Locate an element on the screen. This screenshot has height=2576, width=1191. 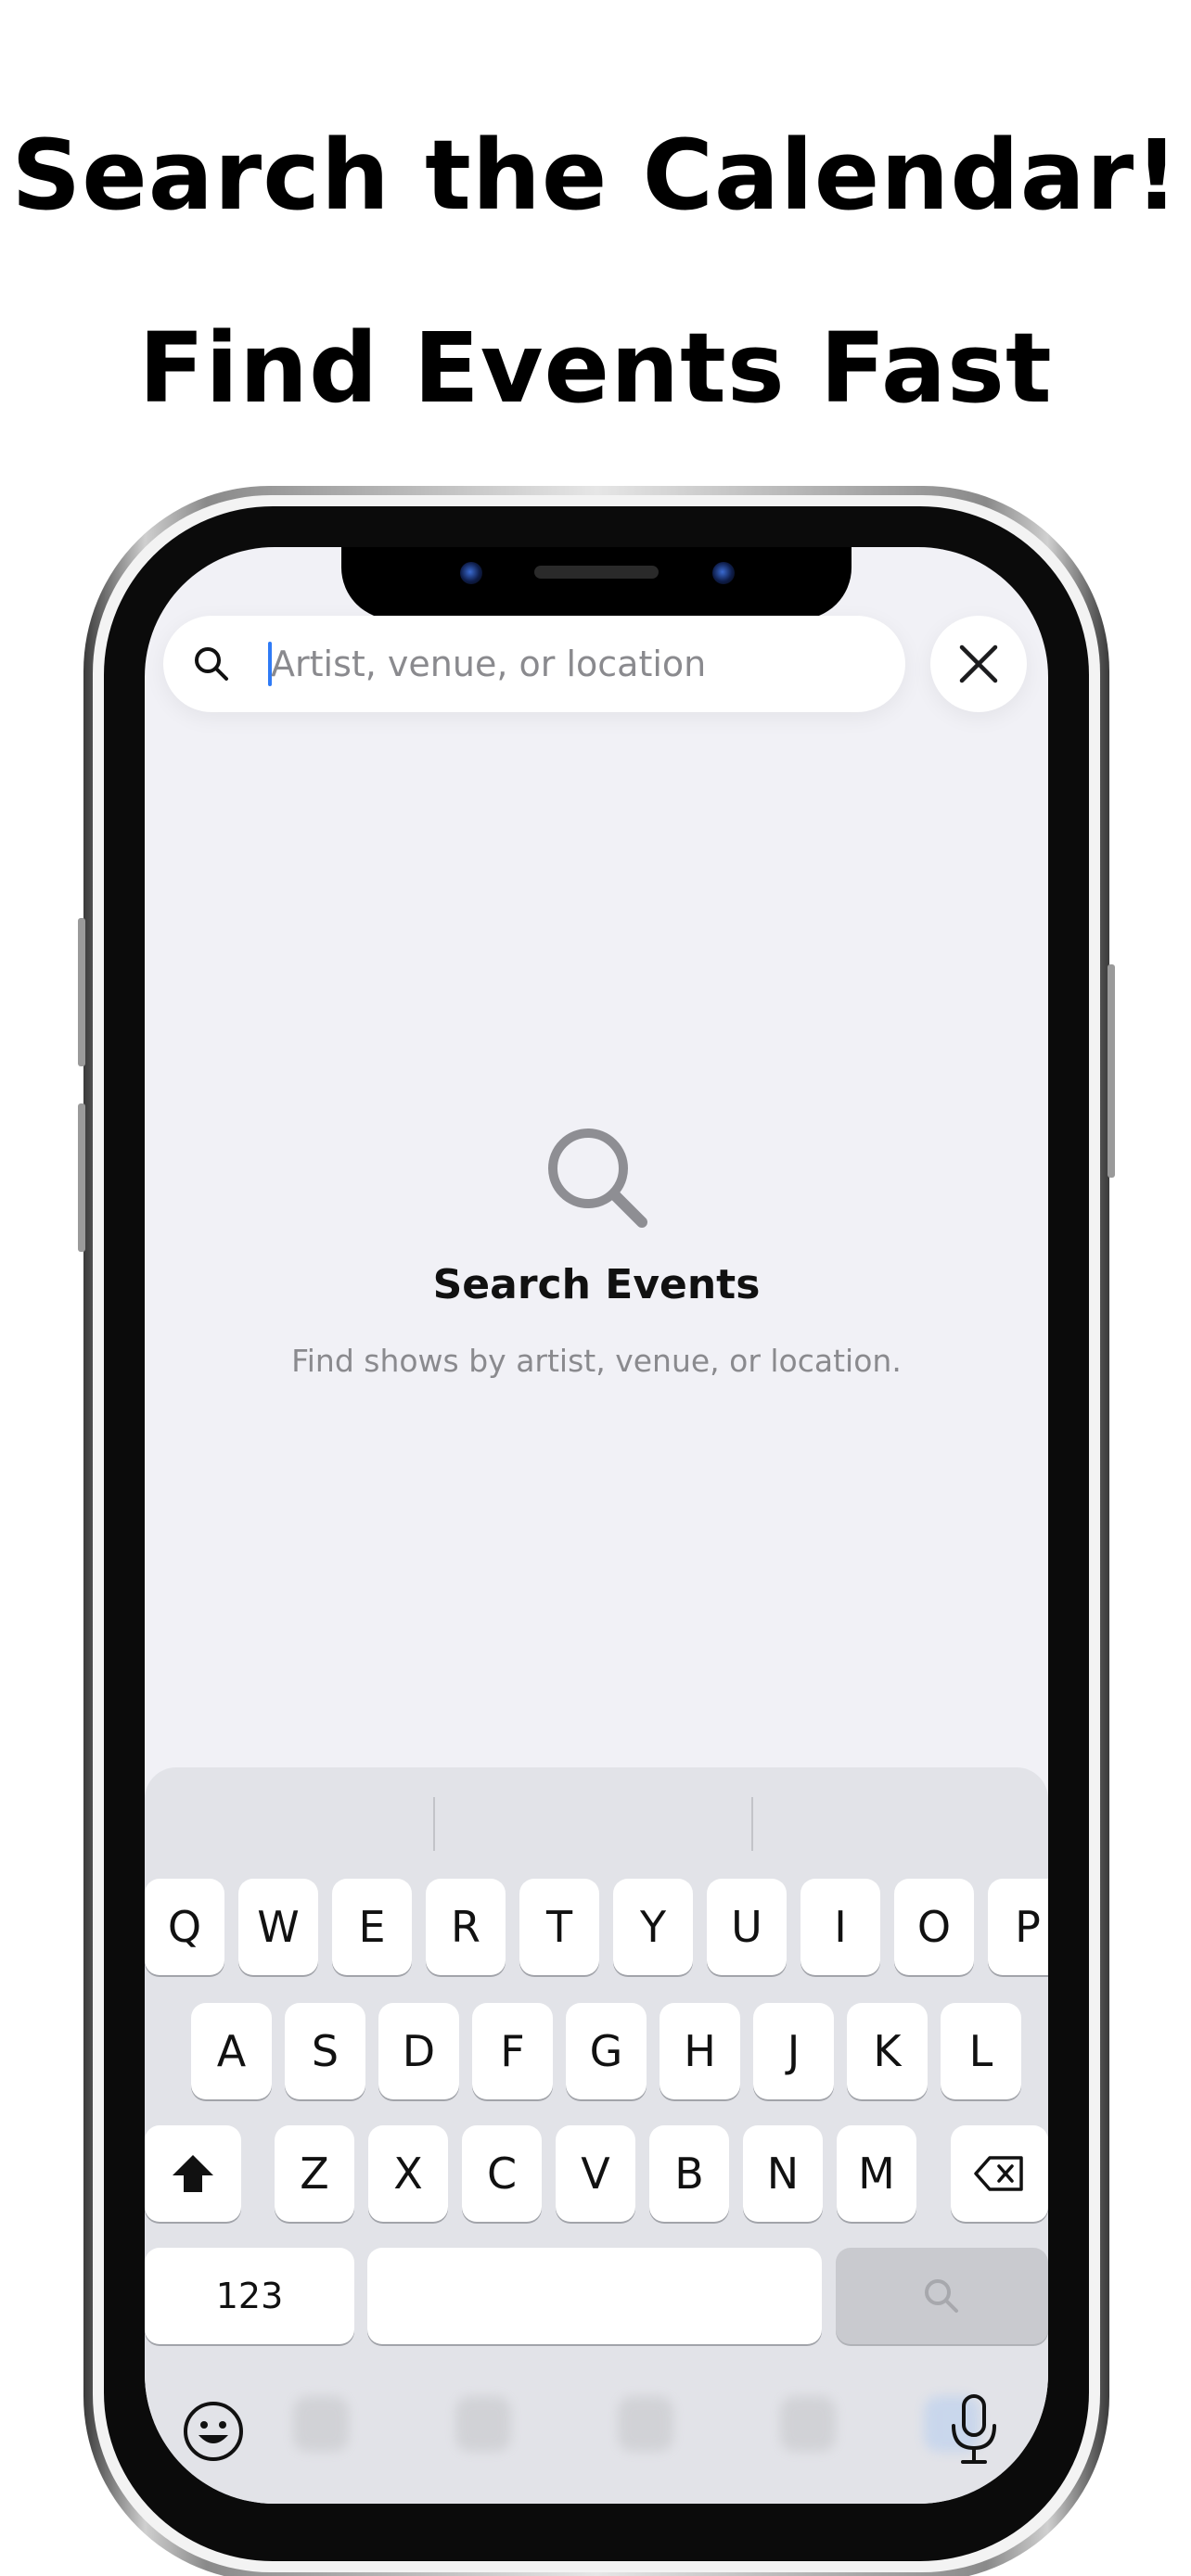
earpiece-speaker is located at coordinates (597, 572).